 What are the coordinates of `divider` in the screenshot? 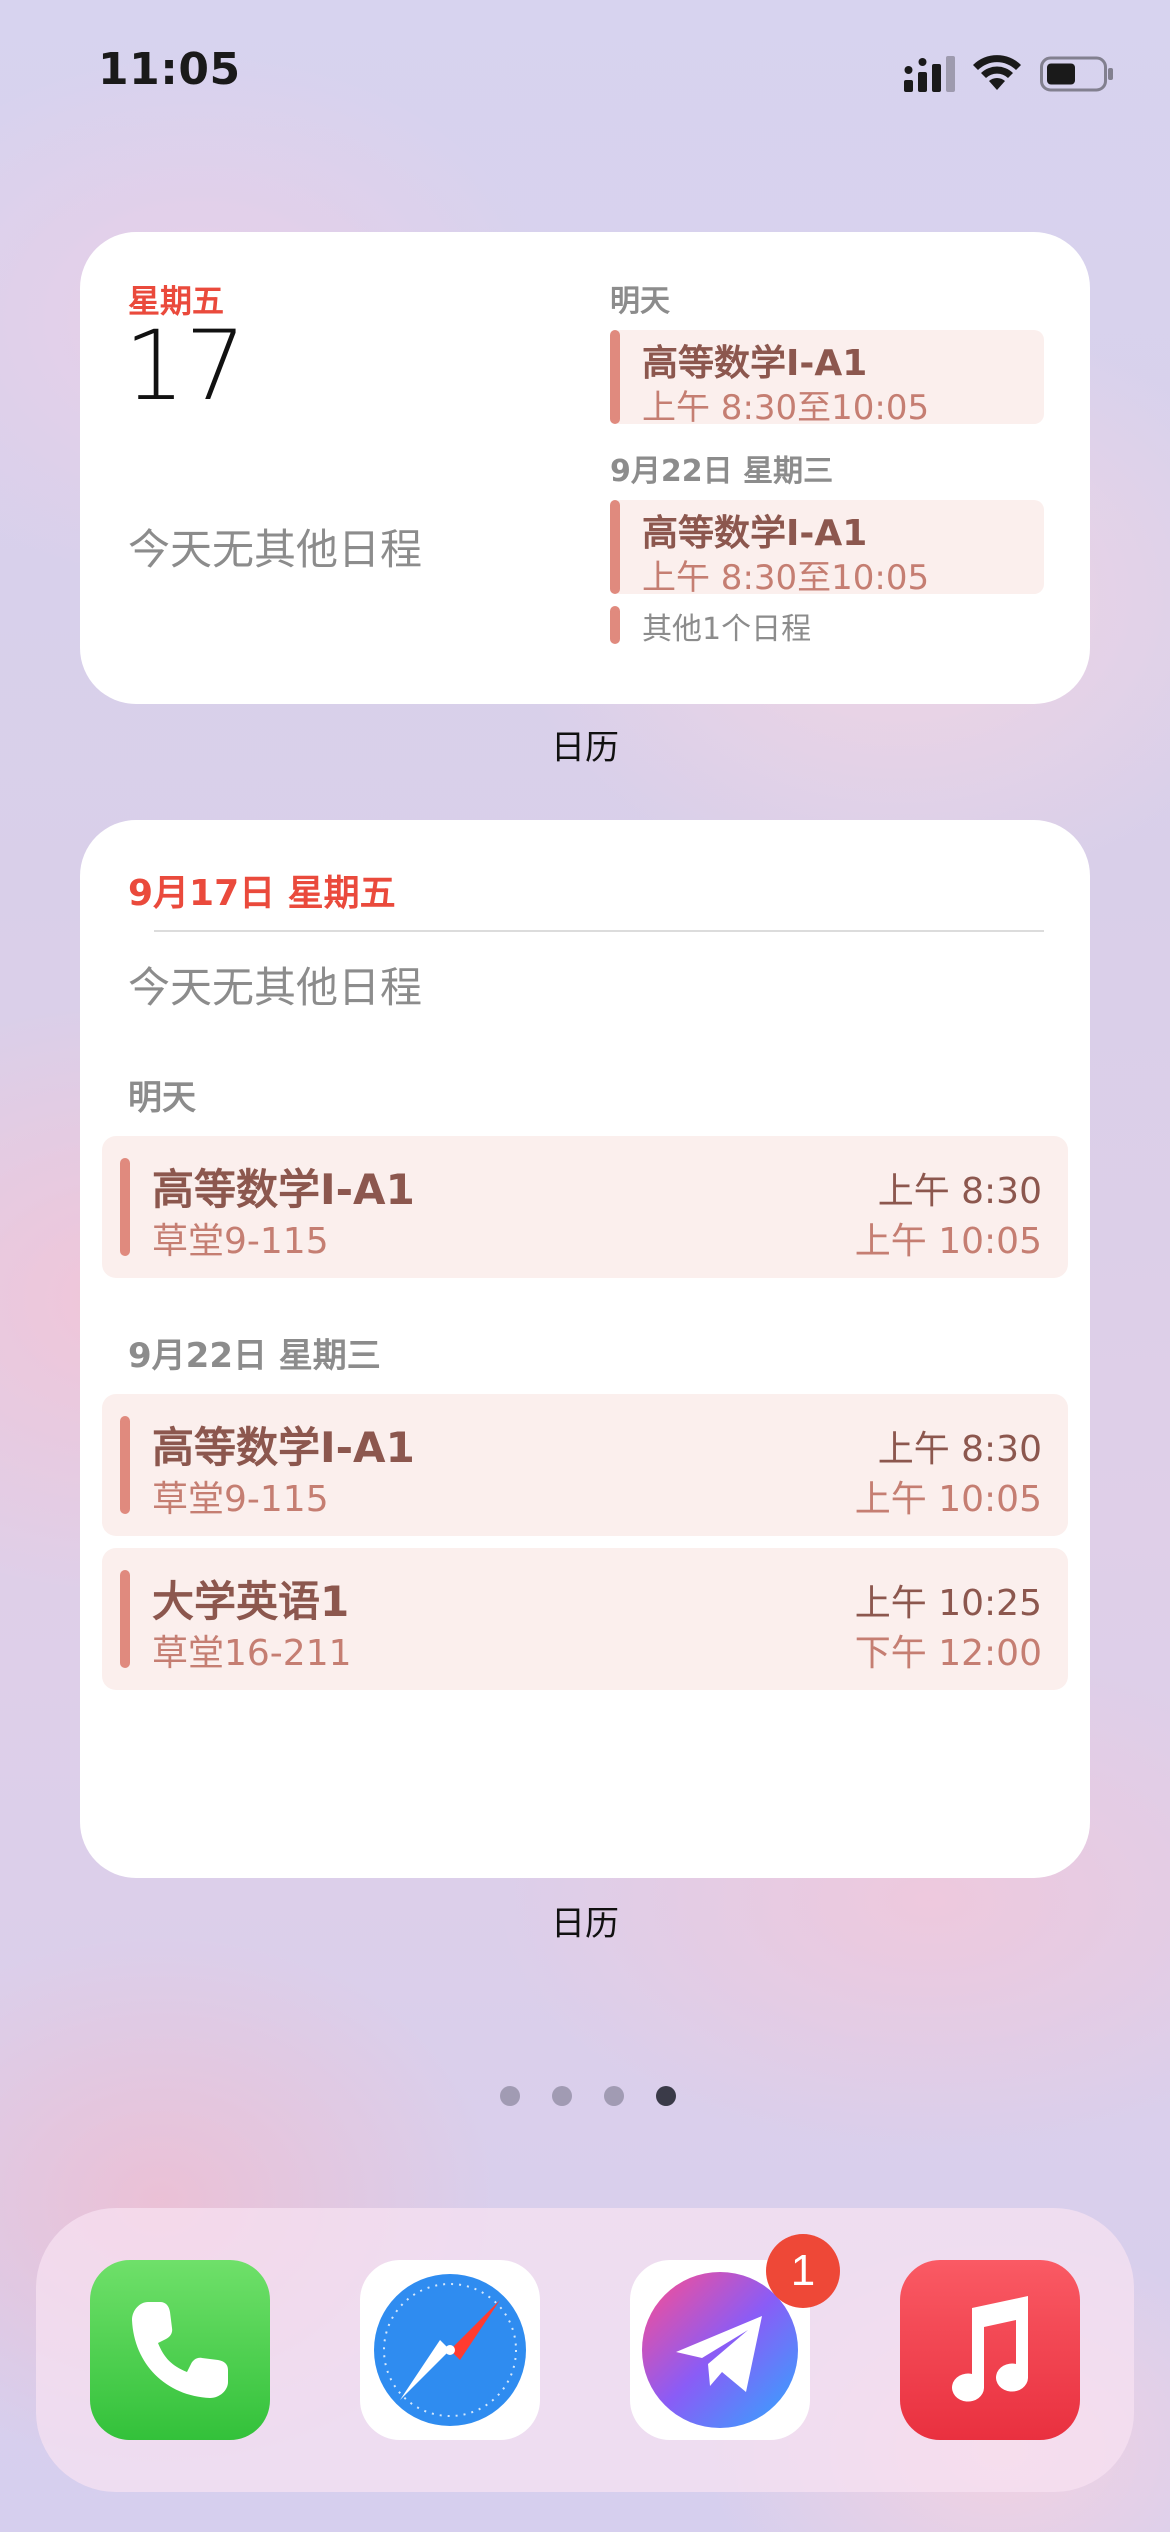 It's located at (599, 931).